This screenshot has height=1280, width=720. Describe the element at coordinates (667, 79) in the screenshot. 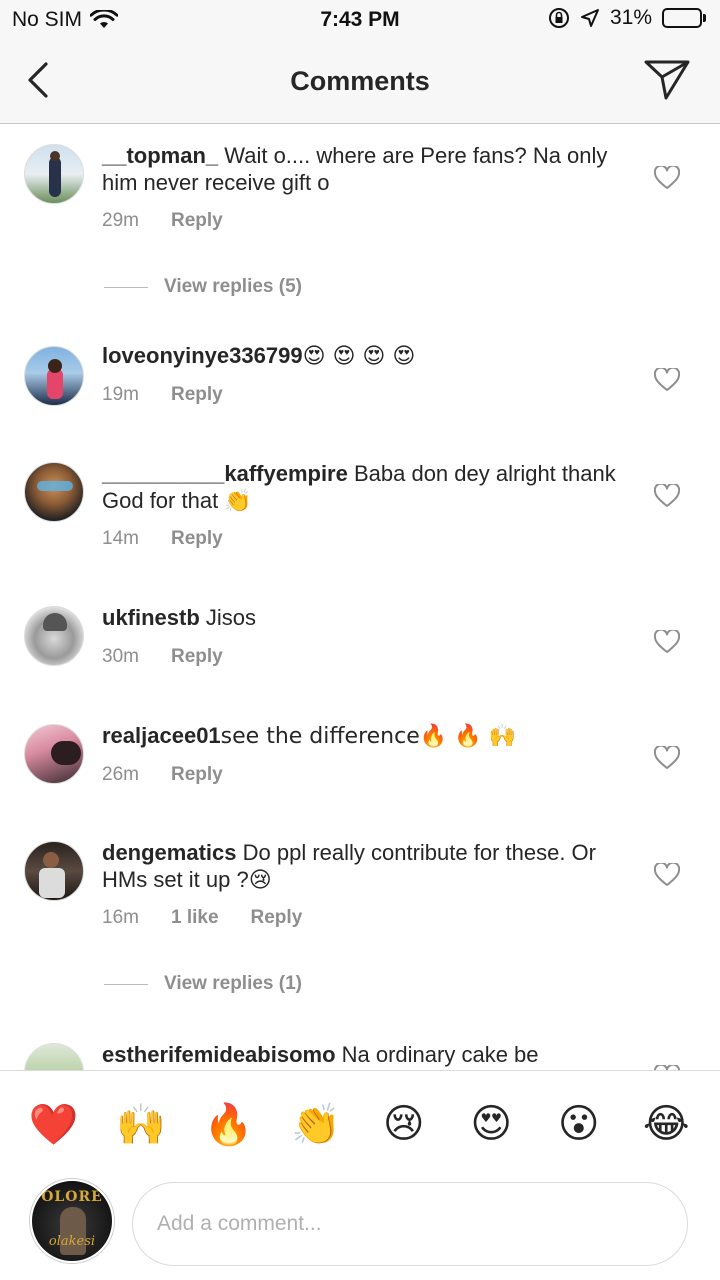

I see `direct-send-icon` at that location.